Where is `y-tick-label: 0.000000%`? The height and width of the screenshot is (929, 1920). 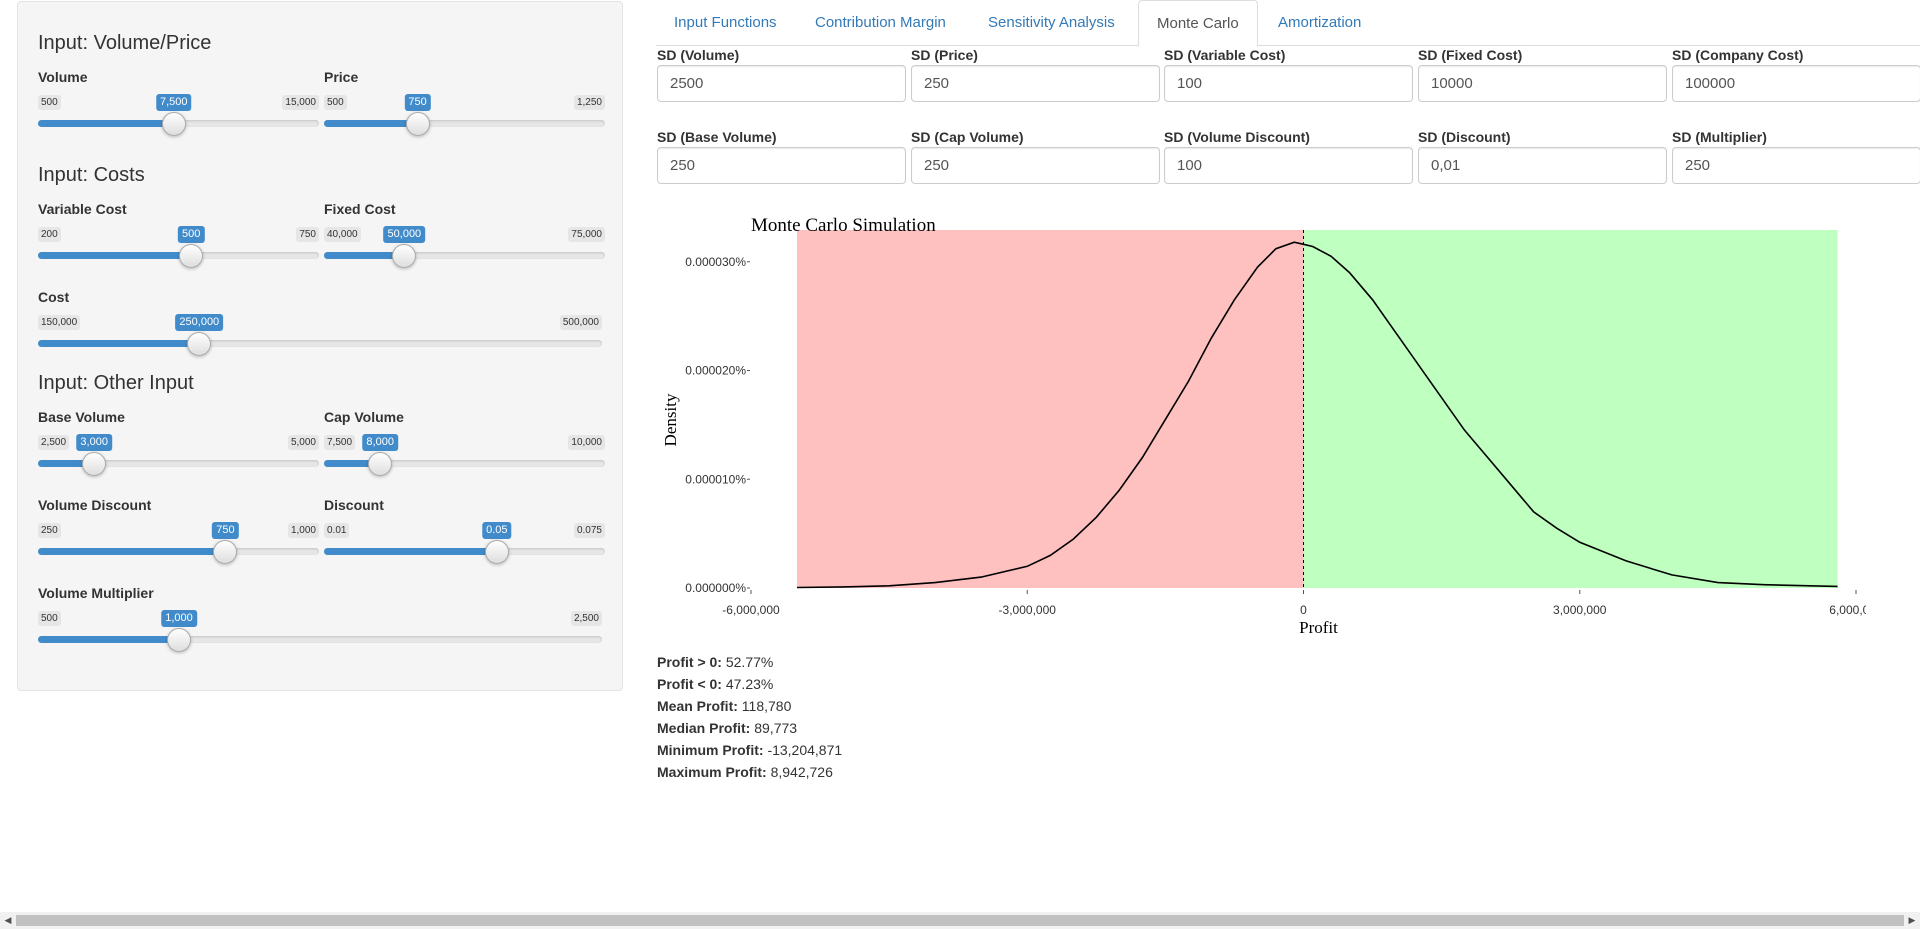
y-tick-label: 0.000000% is located at coordinates (715, 588).